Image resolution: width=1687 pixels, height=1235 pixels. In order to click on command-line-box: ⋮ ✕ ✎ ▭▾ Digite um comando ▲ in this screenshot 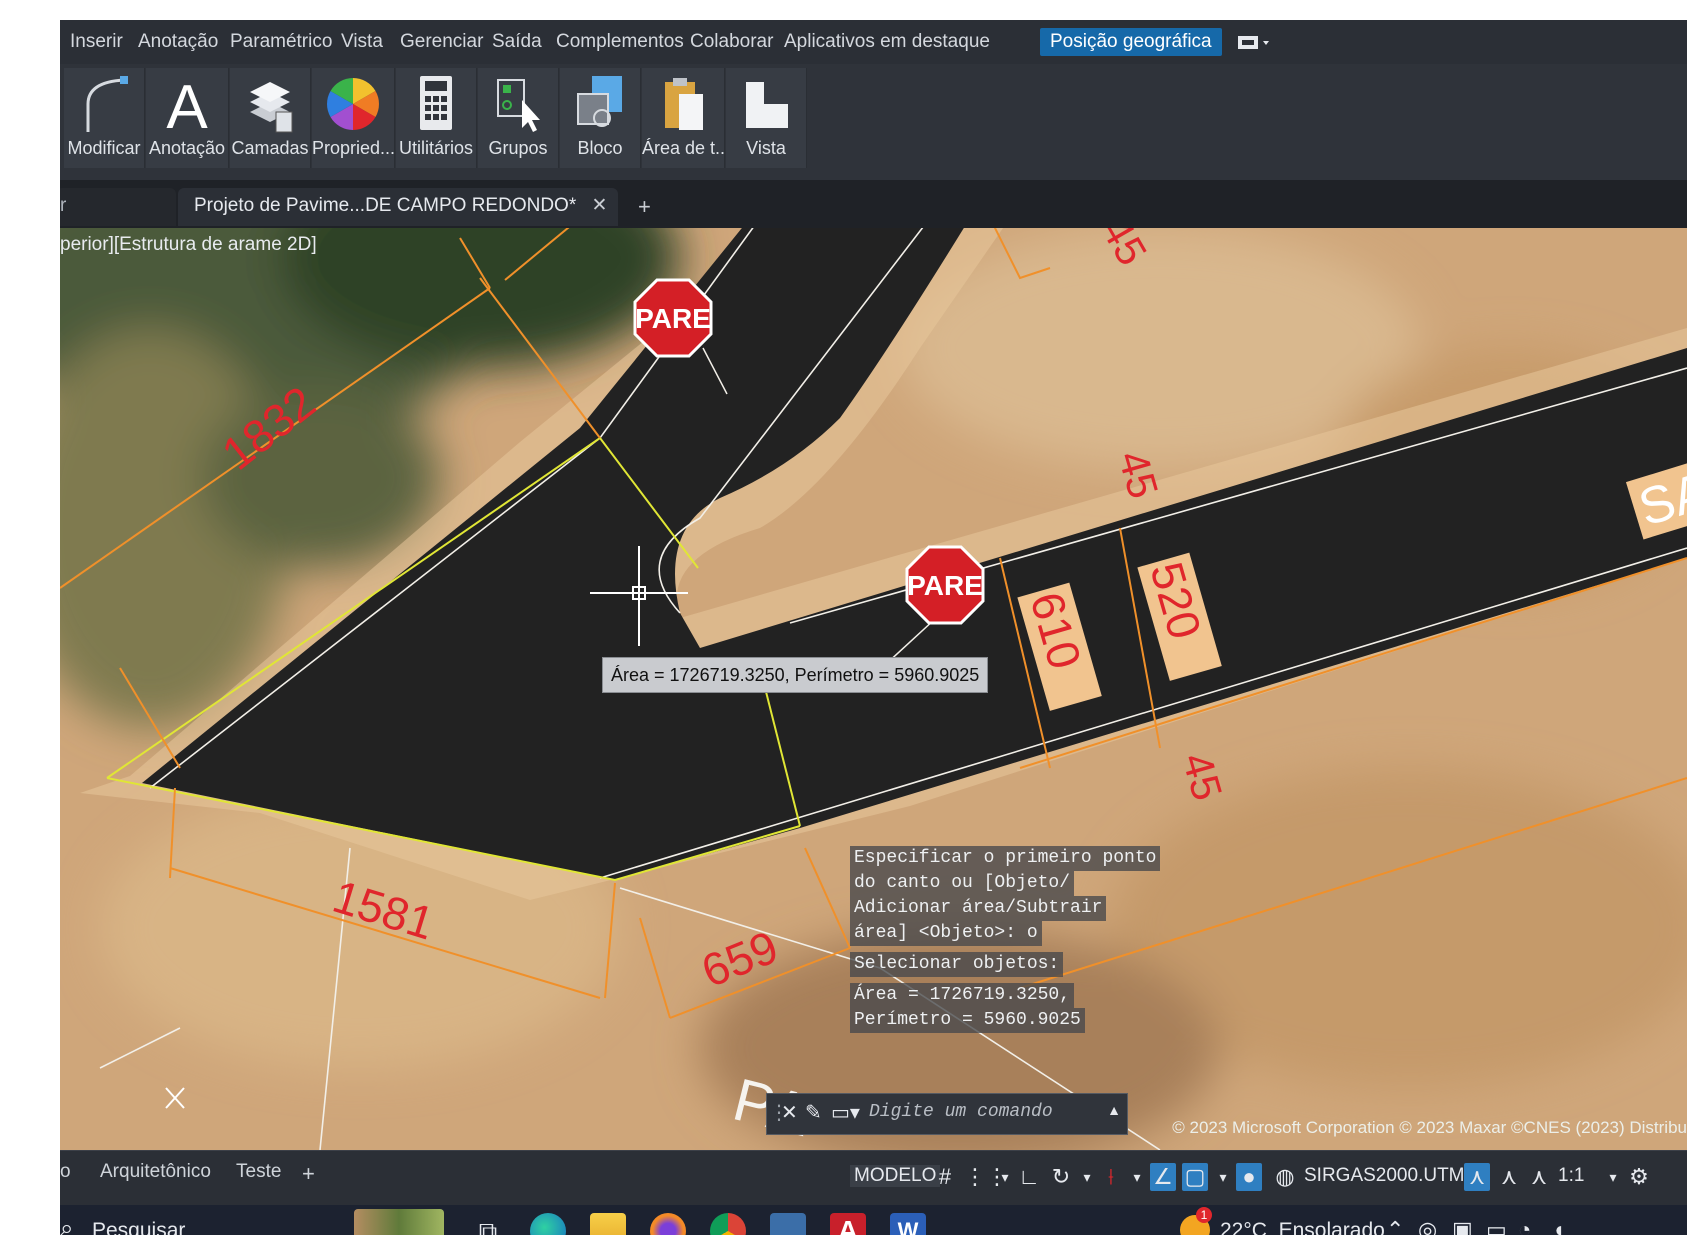, I will do `click(947, 1114)`.